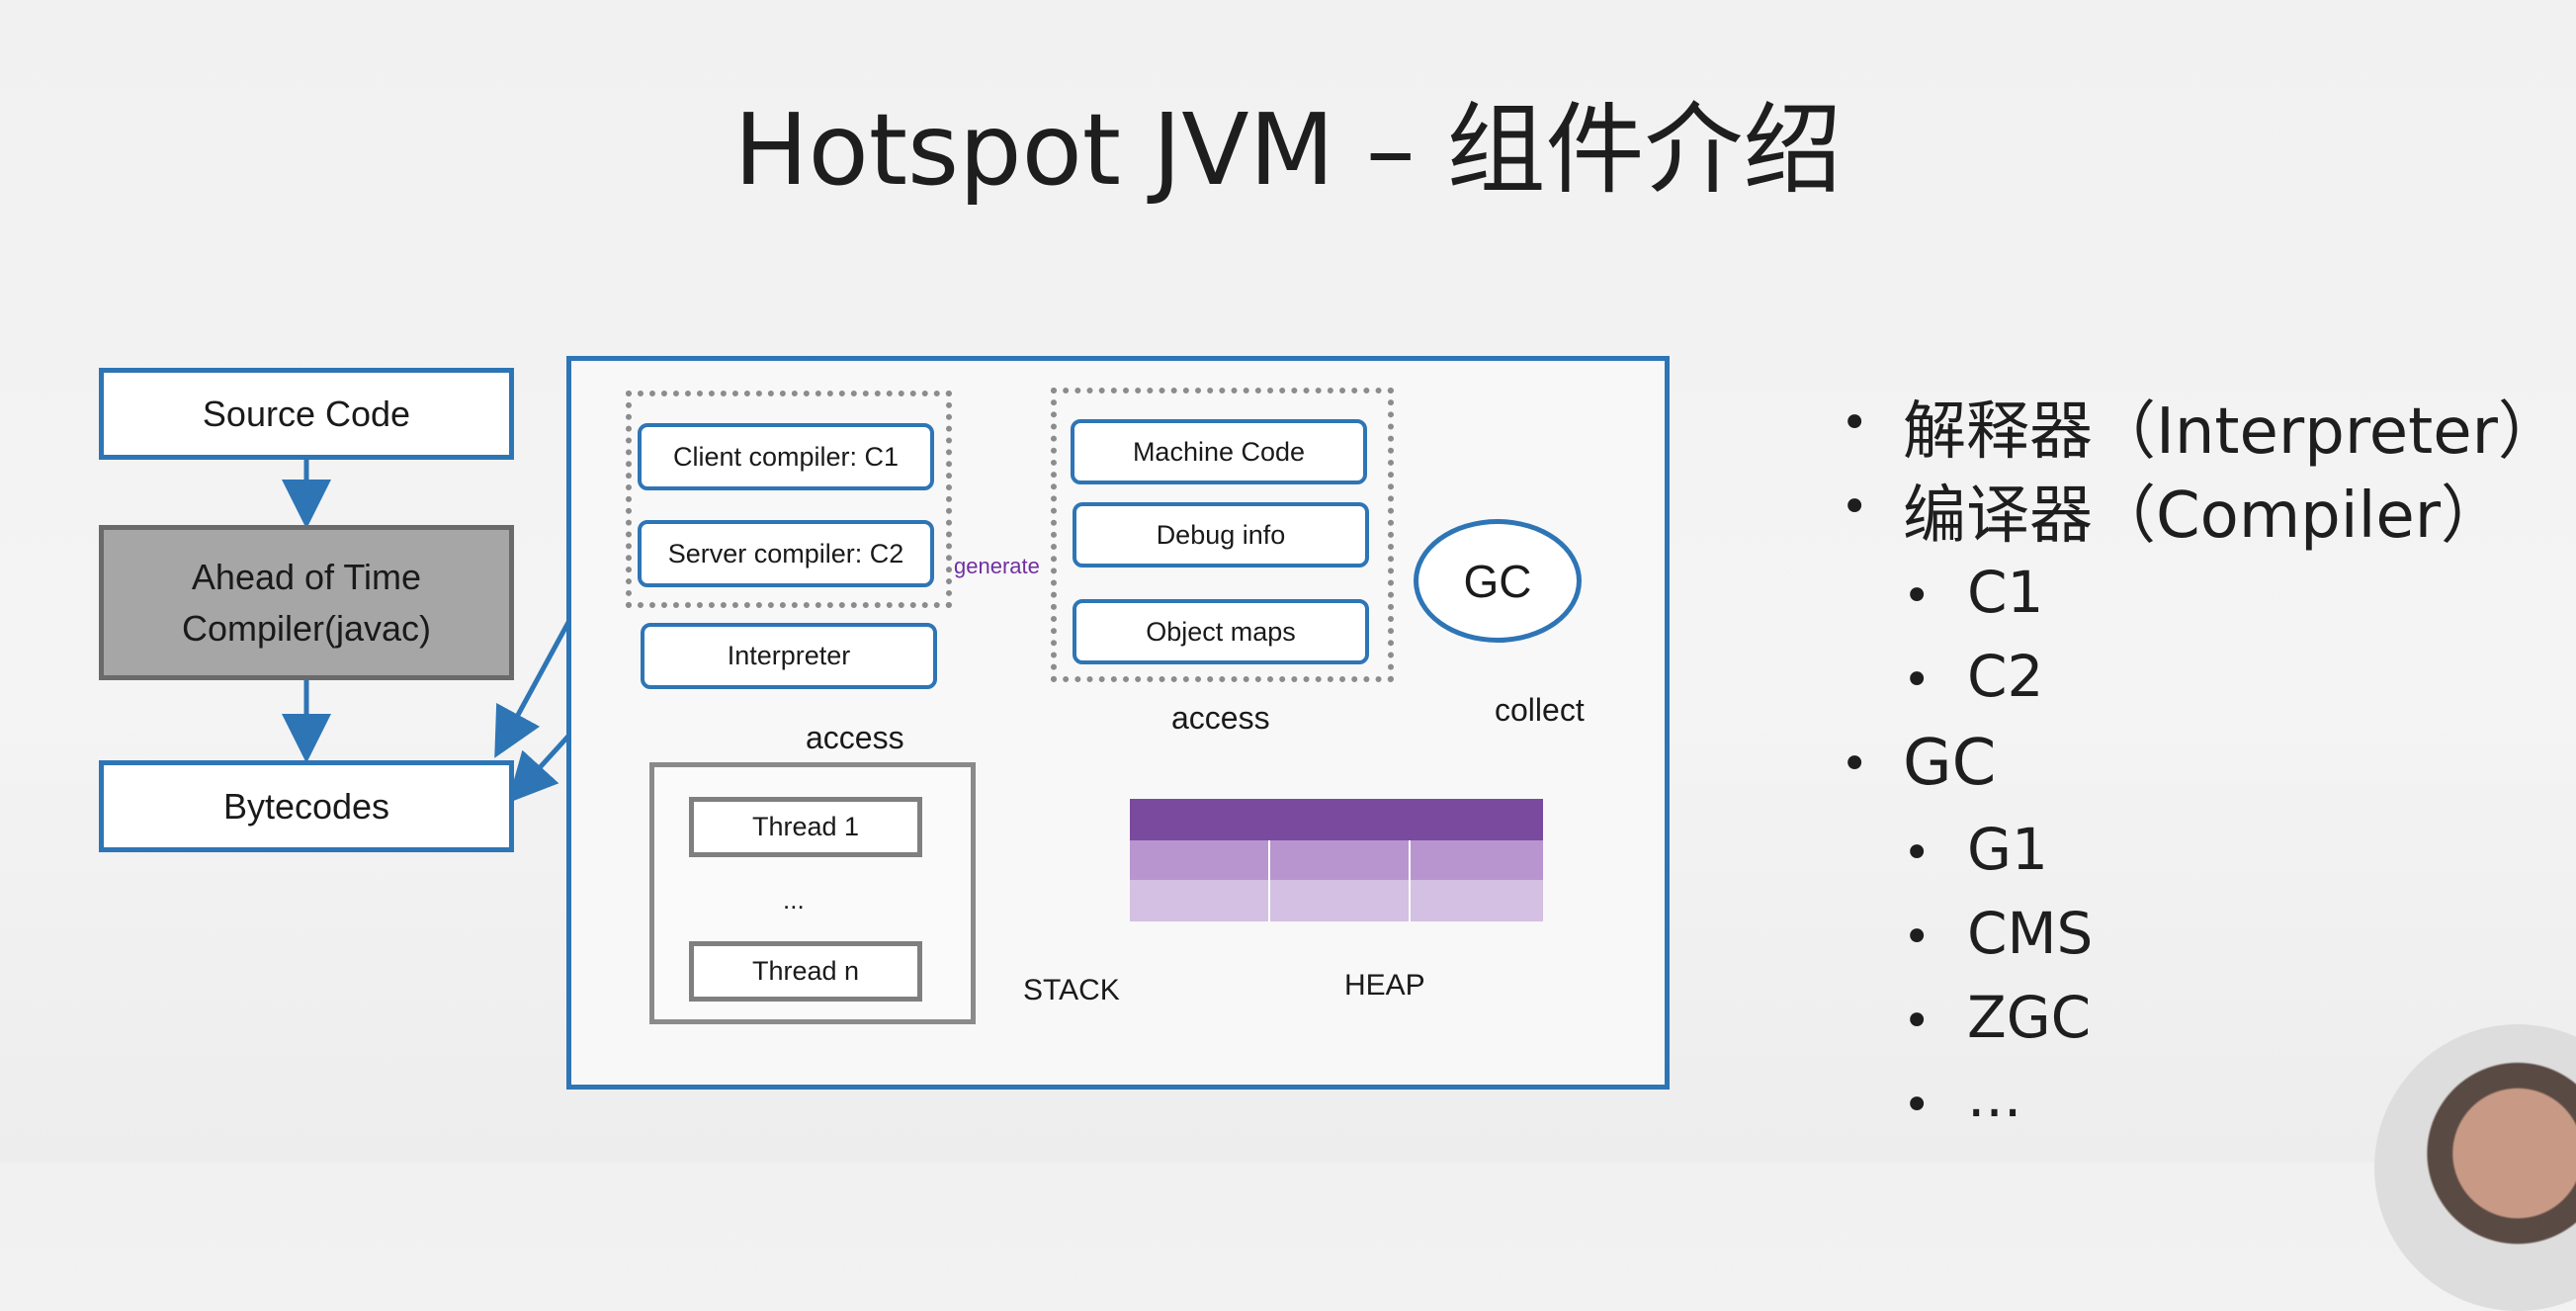 This screenshot has height=1311, width=2576. I want to click on source-code-box: Source Code, so click(306, 414).